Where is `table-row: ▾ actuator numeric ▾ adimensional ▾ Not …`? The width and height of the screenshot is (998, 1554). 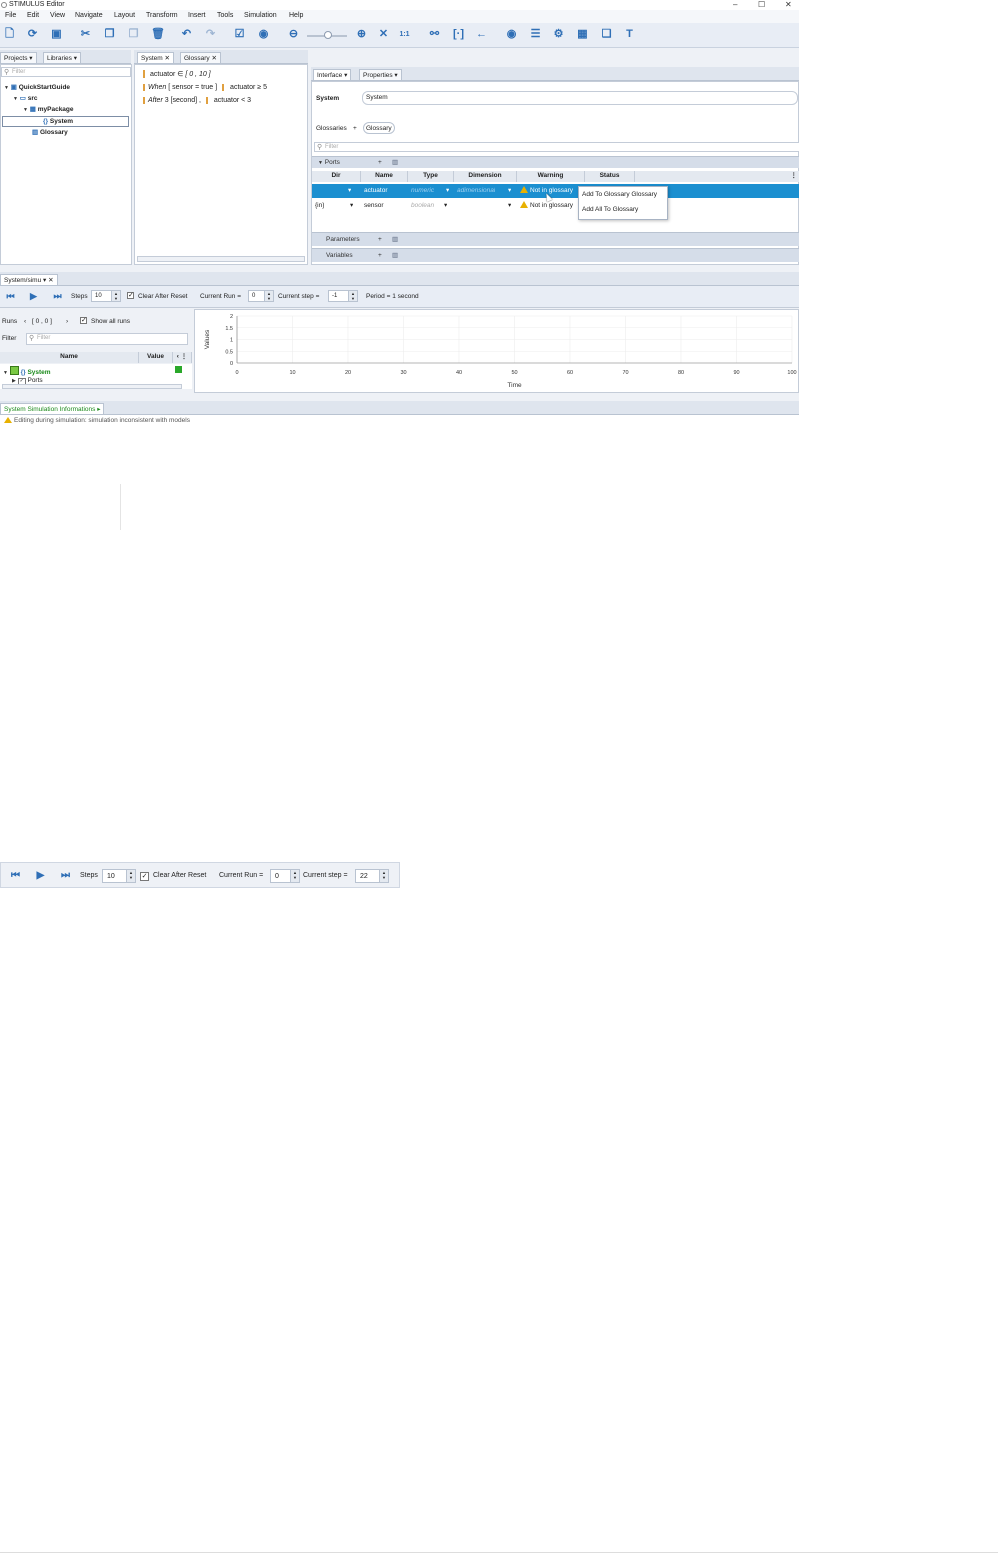
table-row: ▾ actuator numeric ▾ adimensional ▾ Not … is located at coordinates (555, 191).